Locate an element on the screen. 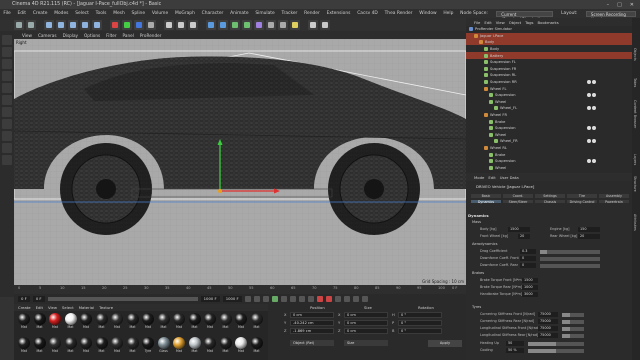  solo-icon is located at coordinates (7, 148).